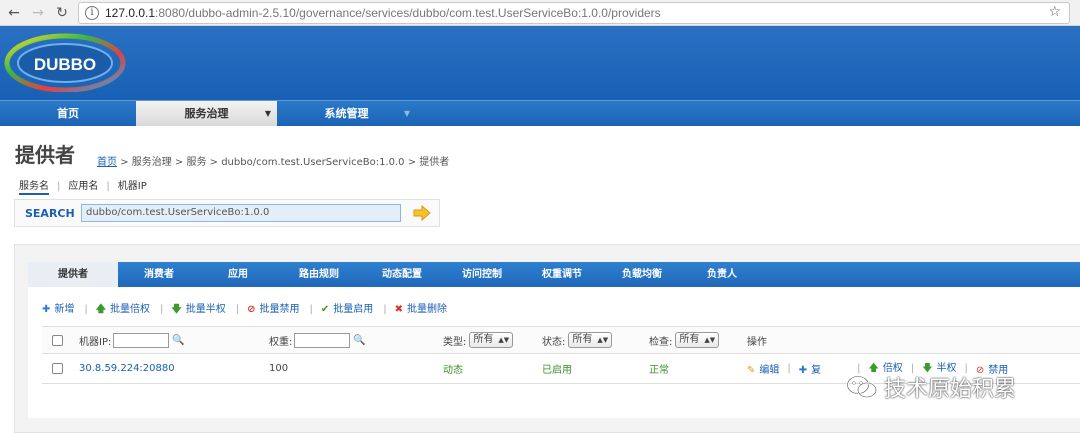 The height and width of the screenshot is (433, 1080). Describe the element at coordinates (241, 213) in the screenshot. I see `search-input: dubbo/com.test.UserServiceBo:1.0.0` at that location.